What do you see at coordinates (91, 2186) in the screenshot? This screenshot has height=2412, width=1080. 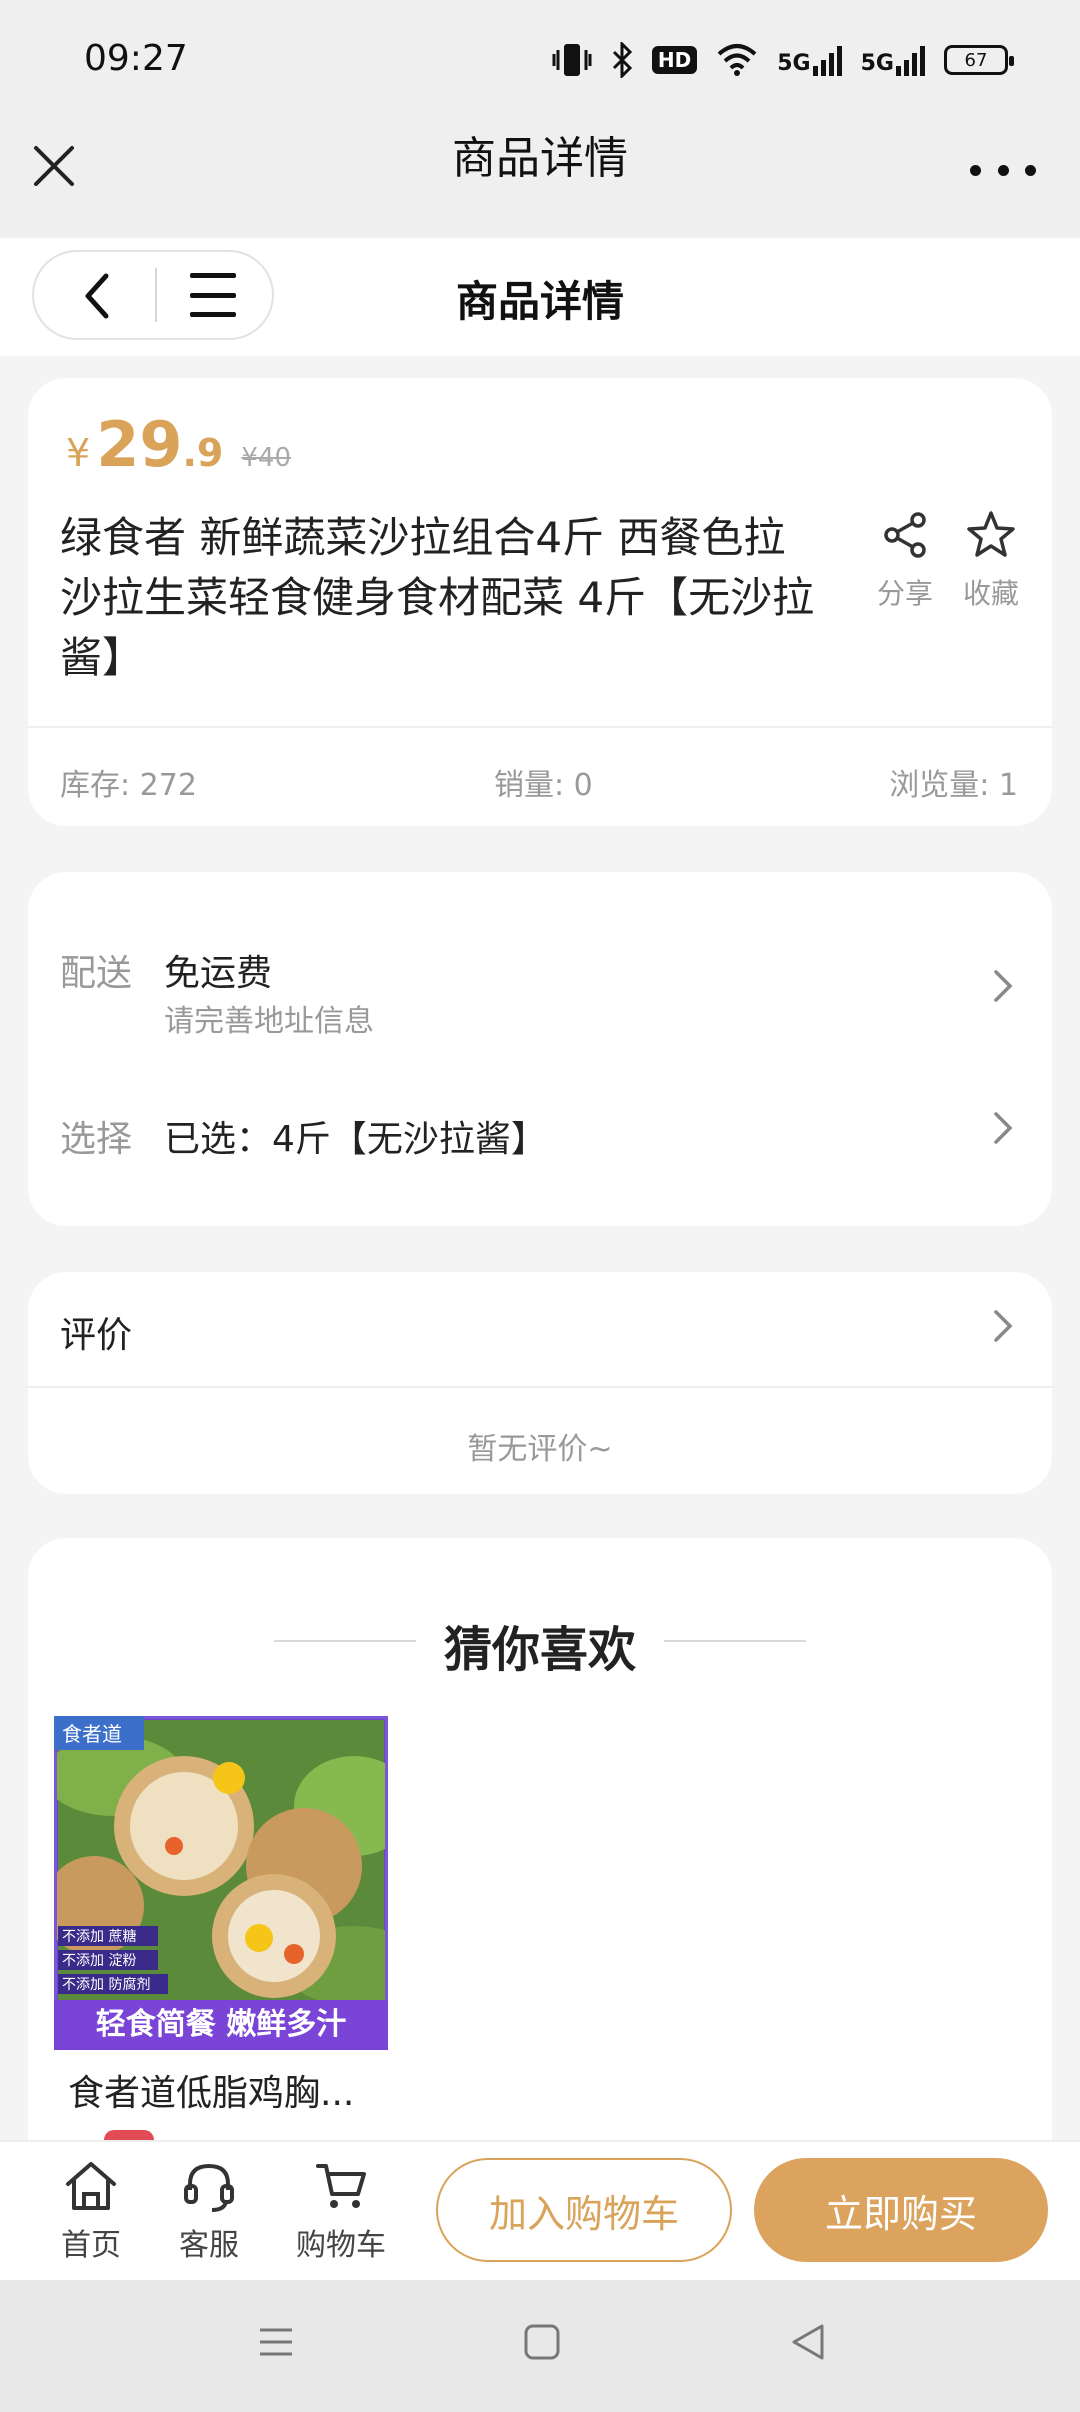 I see `home-icon` at bounding box center [91, 2186].